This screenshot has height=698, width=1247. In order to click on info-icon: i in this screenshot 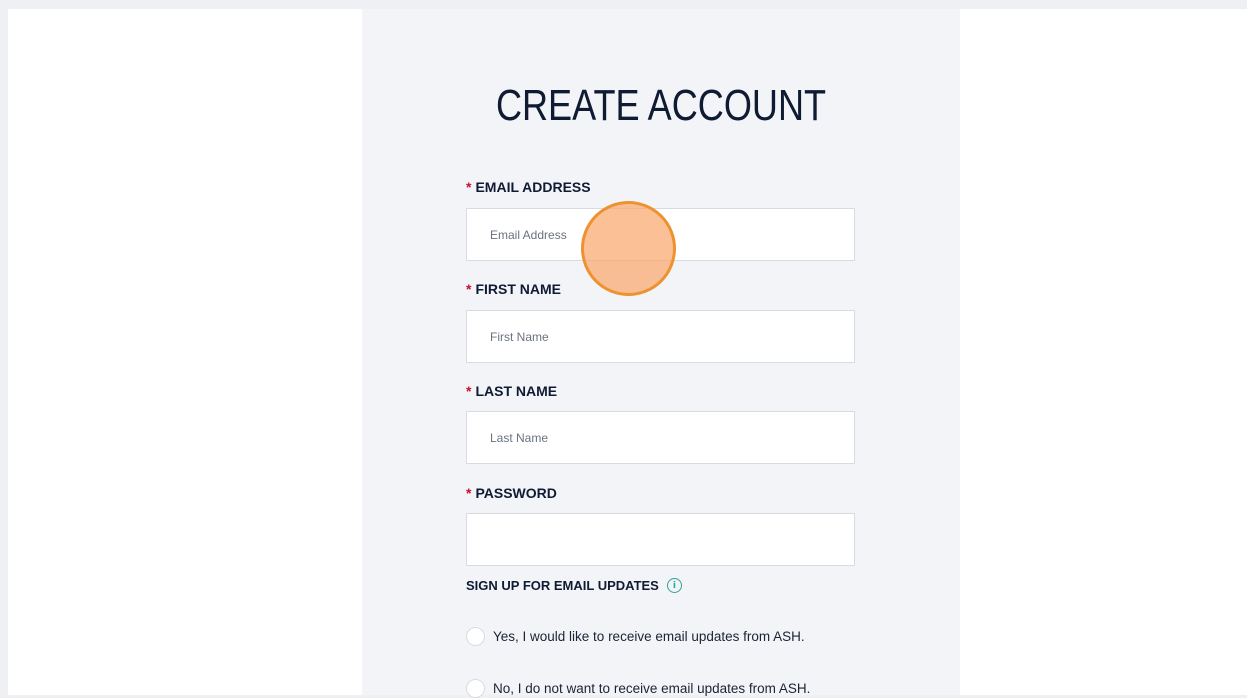, I will do `click(674, 585)`.